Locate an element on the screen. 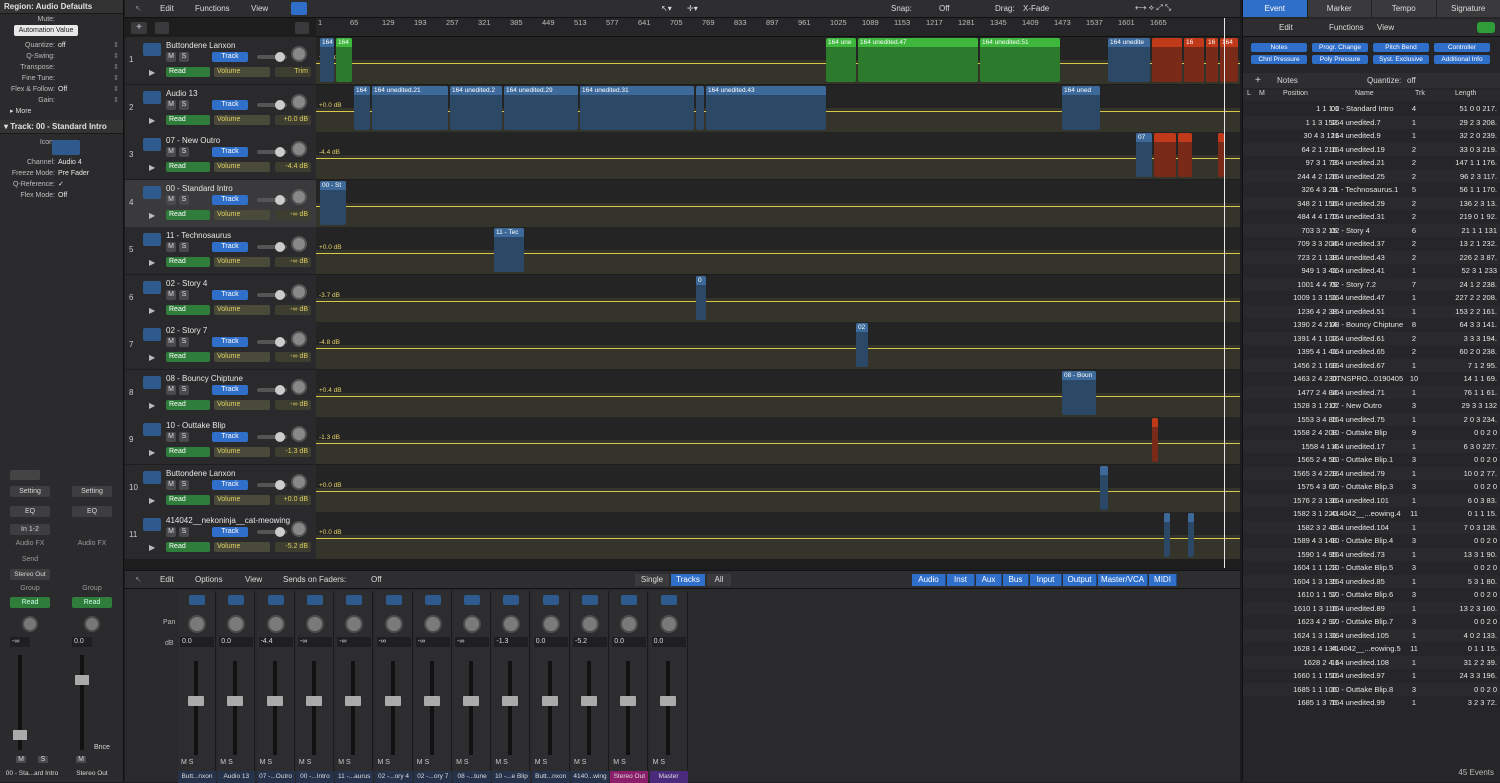  event-name: 164 unedited.43 is located at coordinates (1373, 258).